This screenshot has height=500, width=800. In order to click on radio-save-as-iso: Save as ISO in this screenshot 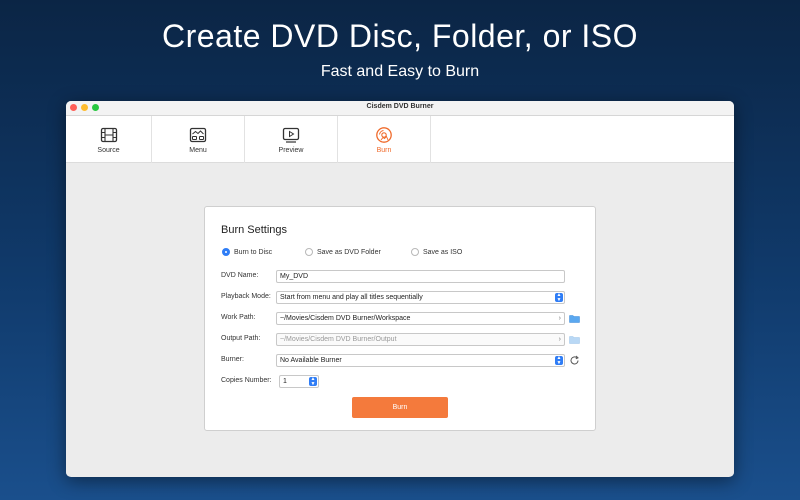, I will do `click(436, 252)`.